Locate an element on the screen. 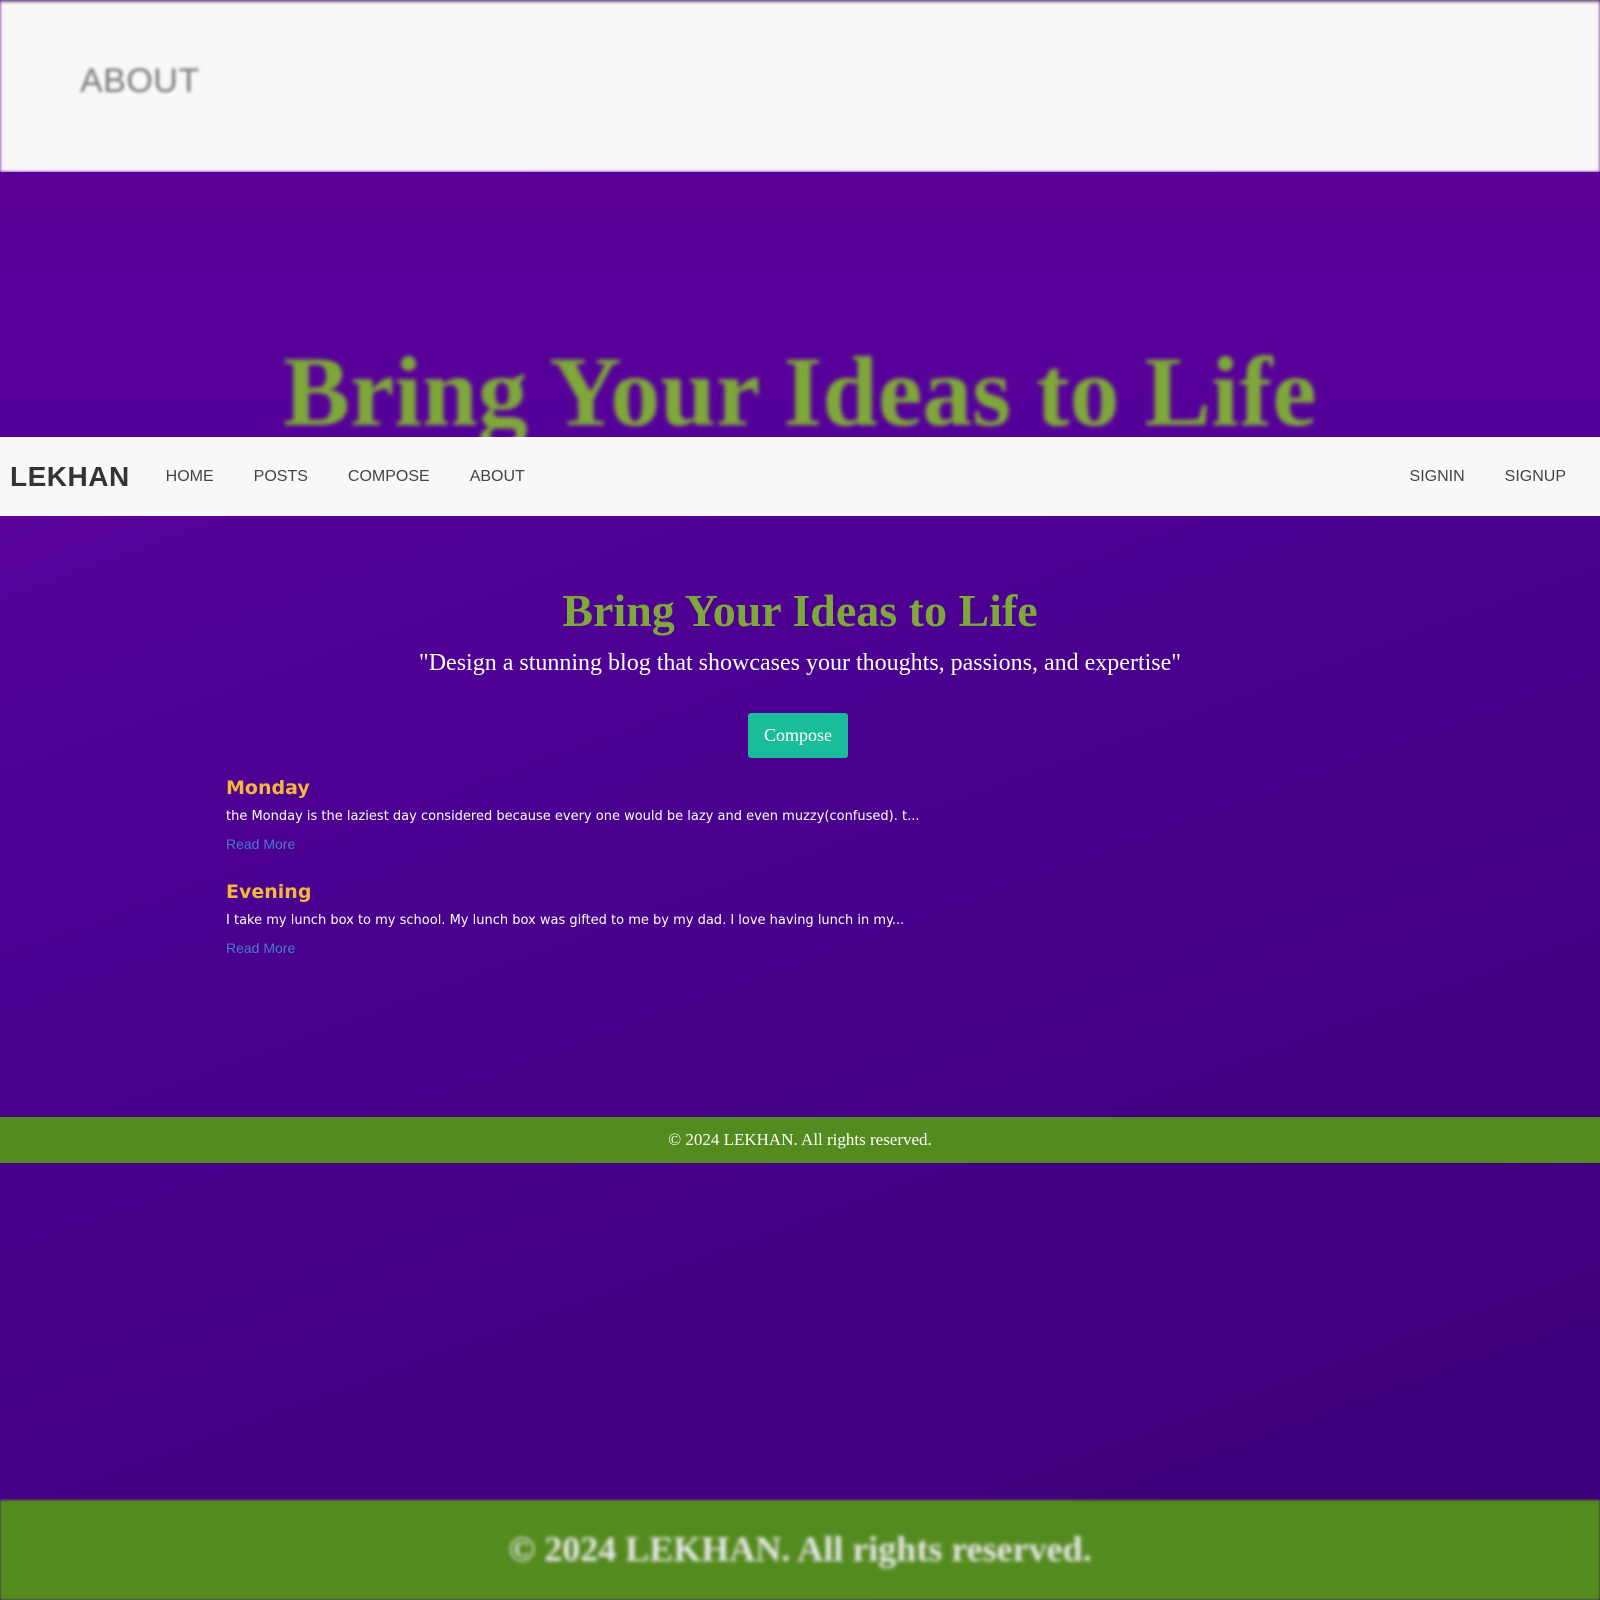 The image size is (1600, 1600). nav-posts-link: POSTS is located at coordinates (281, 477).